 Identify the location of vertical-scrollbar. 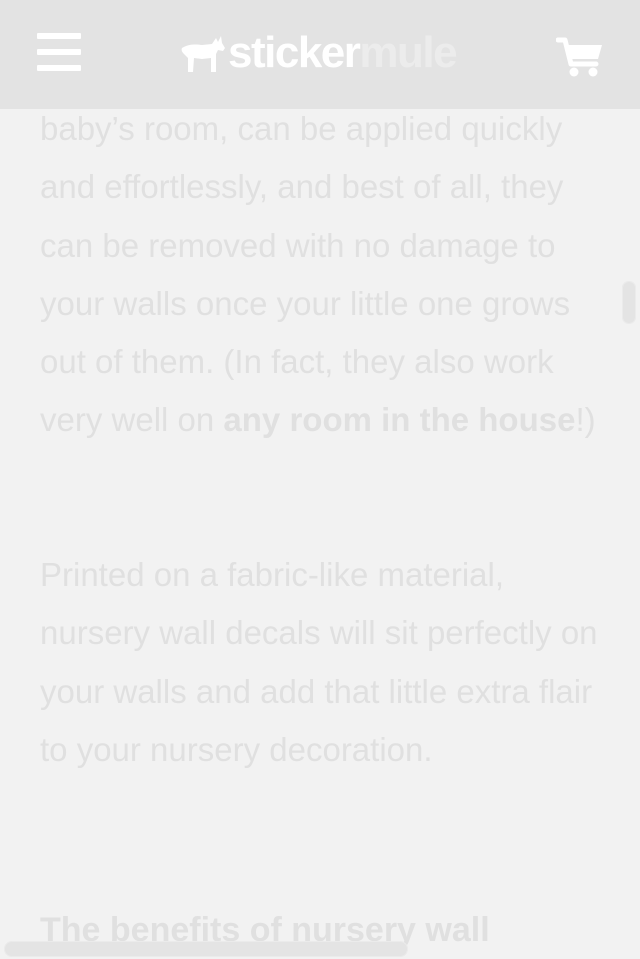
(629, 302).